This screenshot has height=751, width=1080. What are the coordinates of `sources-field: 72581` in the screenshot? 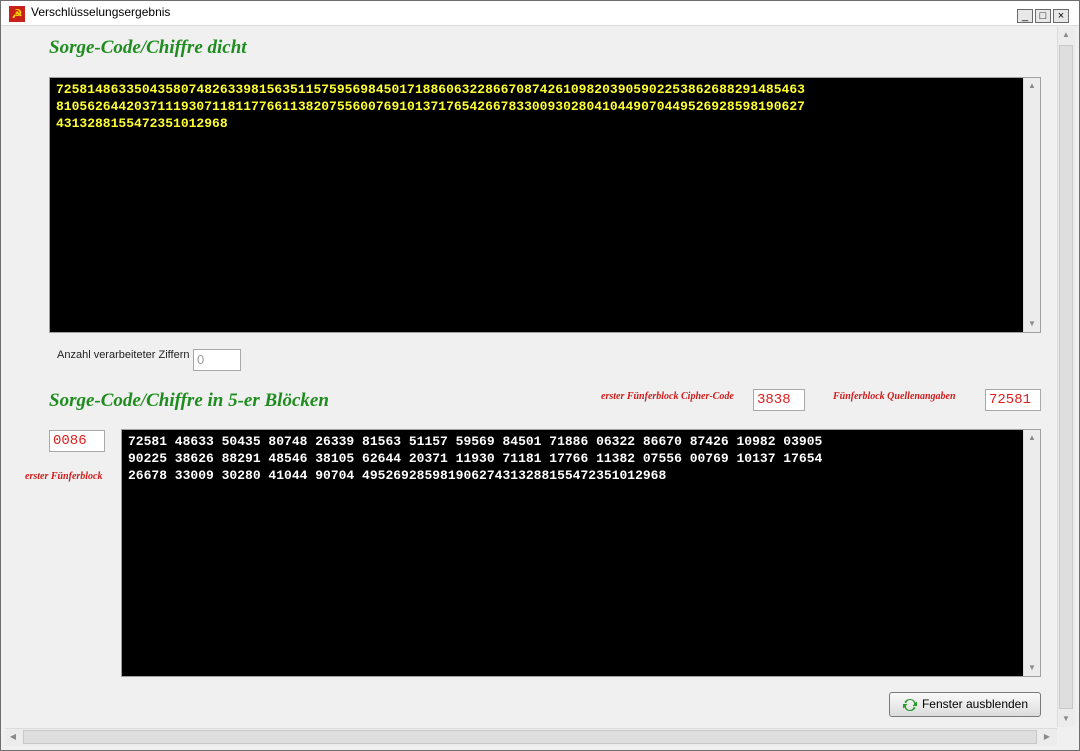 It's located at (1013, 400).